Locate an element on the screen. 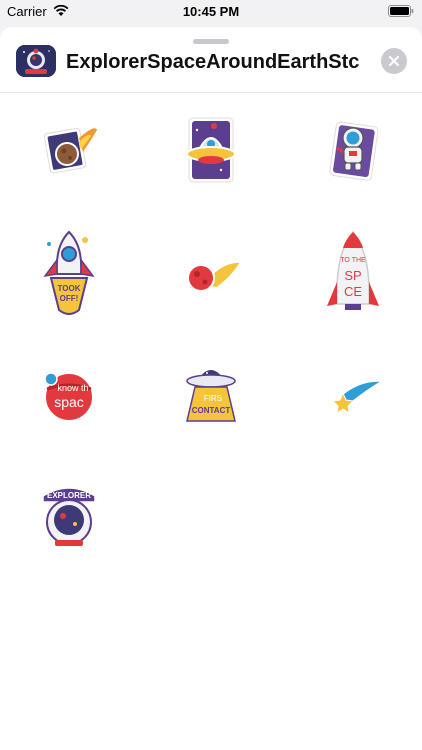 The image size is (422, 750). svg-text: EXPLORER is located at coordinates (69, 495).